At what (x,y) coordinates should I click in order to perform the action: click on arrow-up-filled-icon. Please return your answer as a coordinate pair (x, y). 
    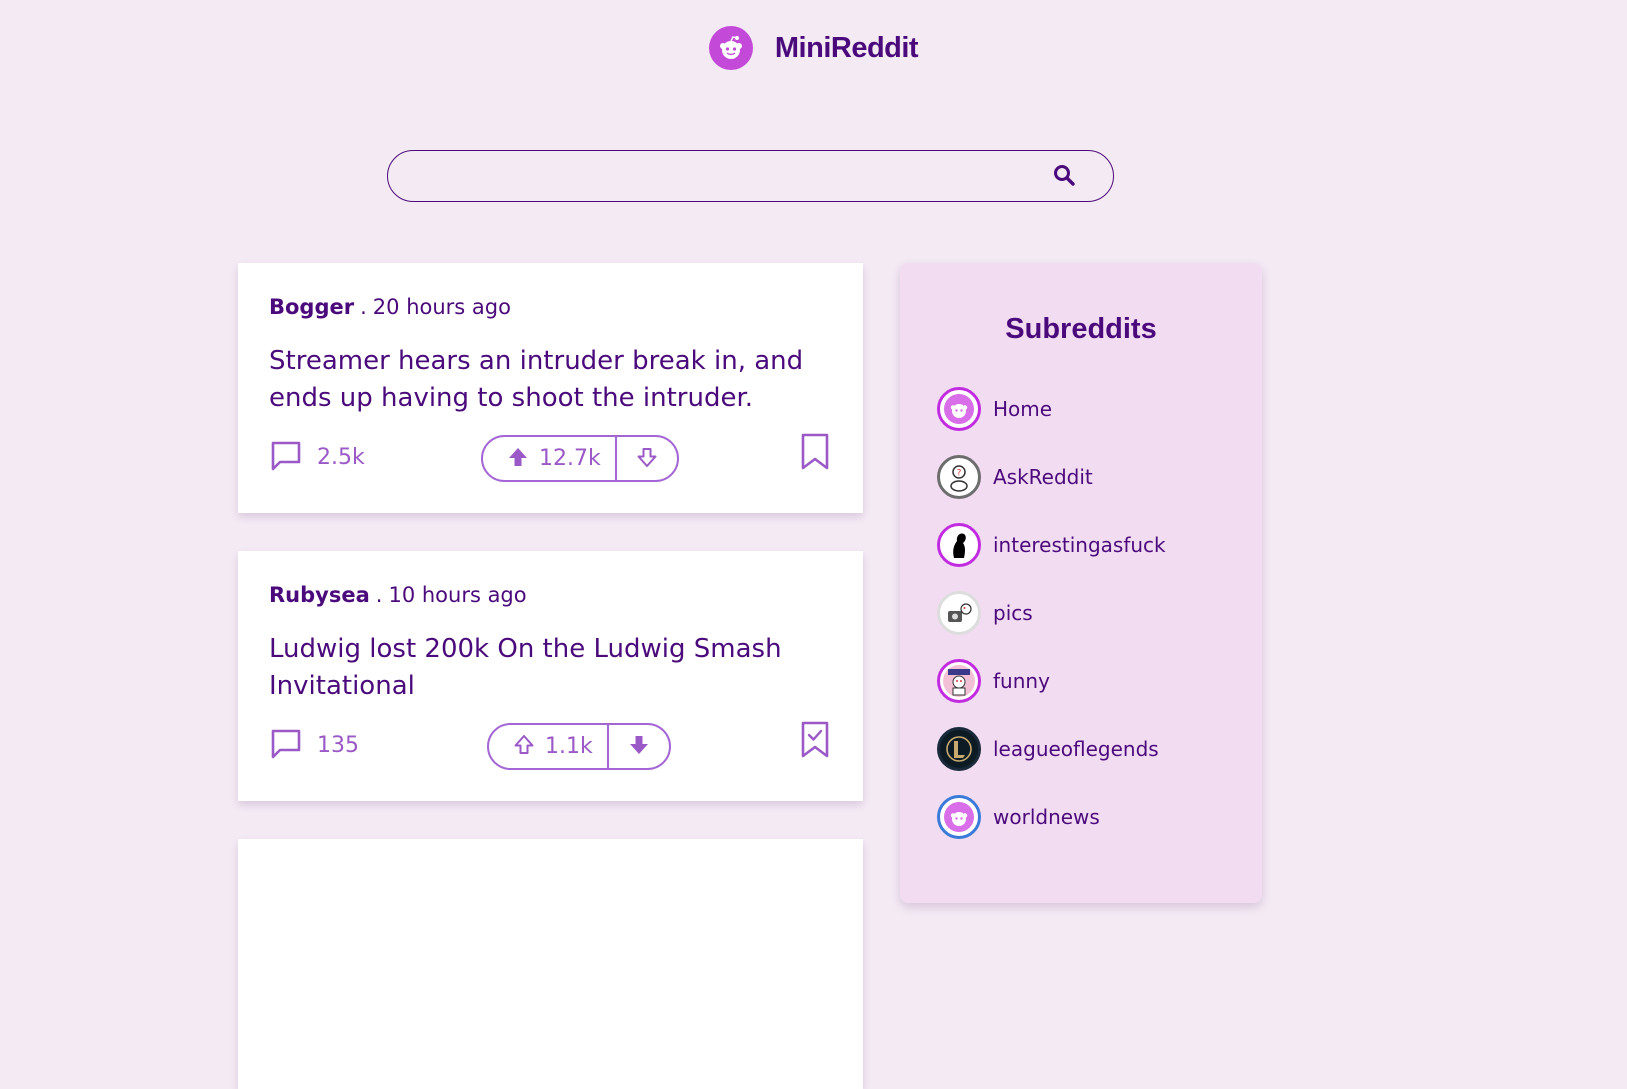
    Looking at the image, I should click on (518, 459).